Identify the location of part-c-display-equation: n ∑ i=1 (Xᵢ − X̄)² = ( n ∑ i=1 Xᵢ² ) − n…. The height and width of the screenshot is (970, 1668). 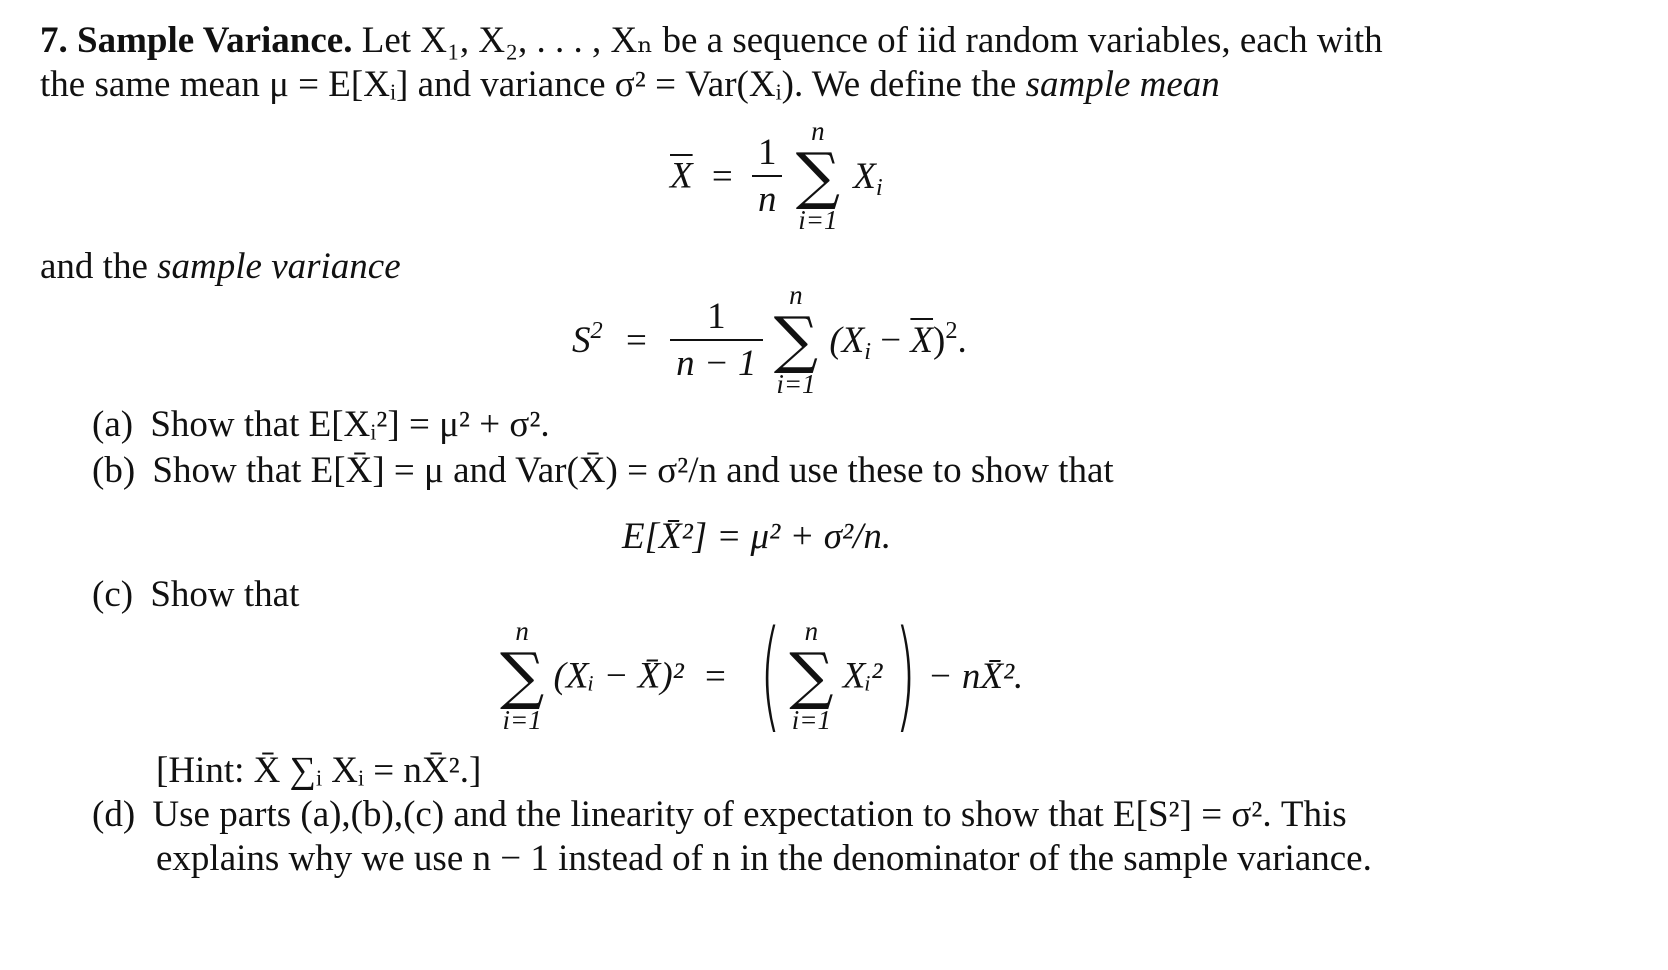
(761, 676).